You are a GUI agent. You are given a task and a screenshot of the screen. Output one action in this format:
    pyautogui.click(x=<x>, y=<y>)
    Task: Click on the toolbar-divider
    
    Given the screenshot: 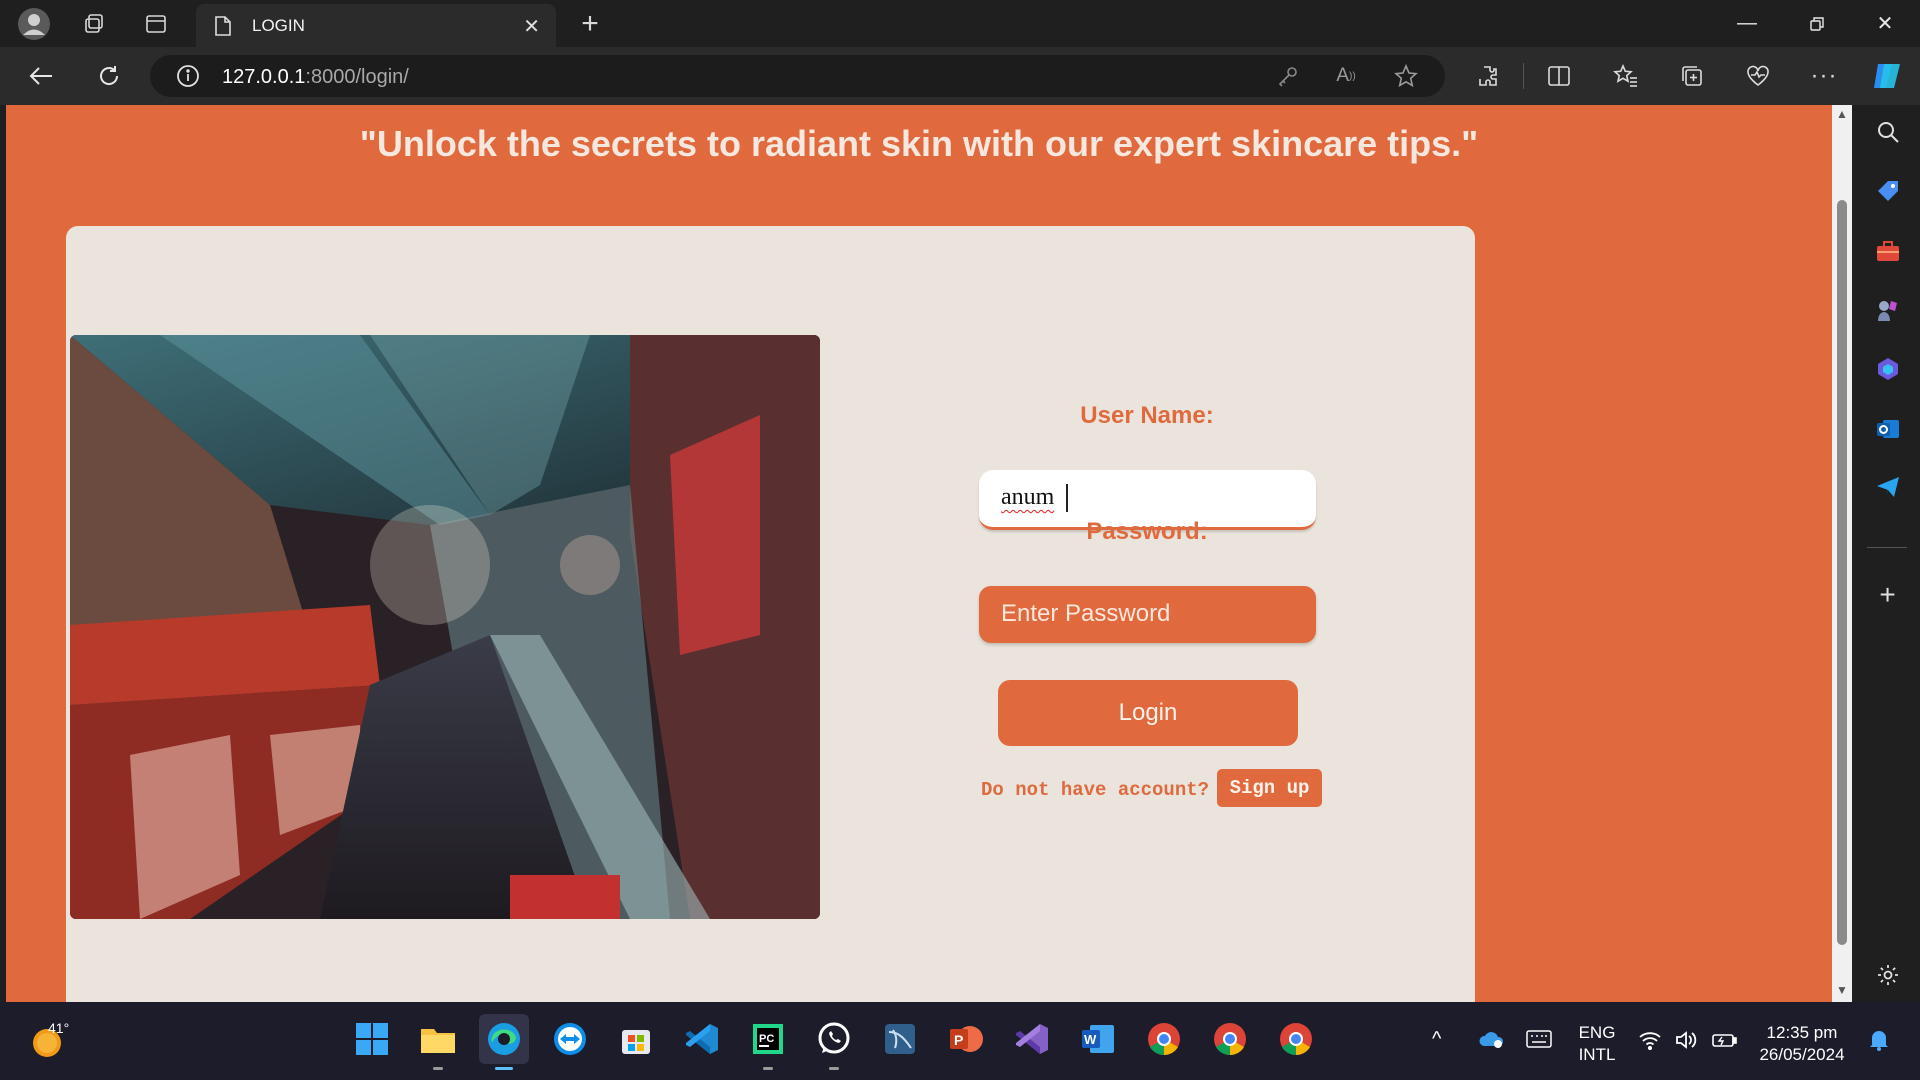 What is the action you would take?
    pyautogui.click(x=1523, y=76)
    